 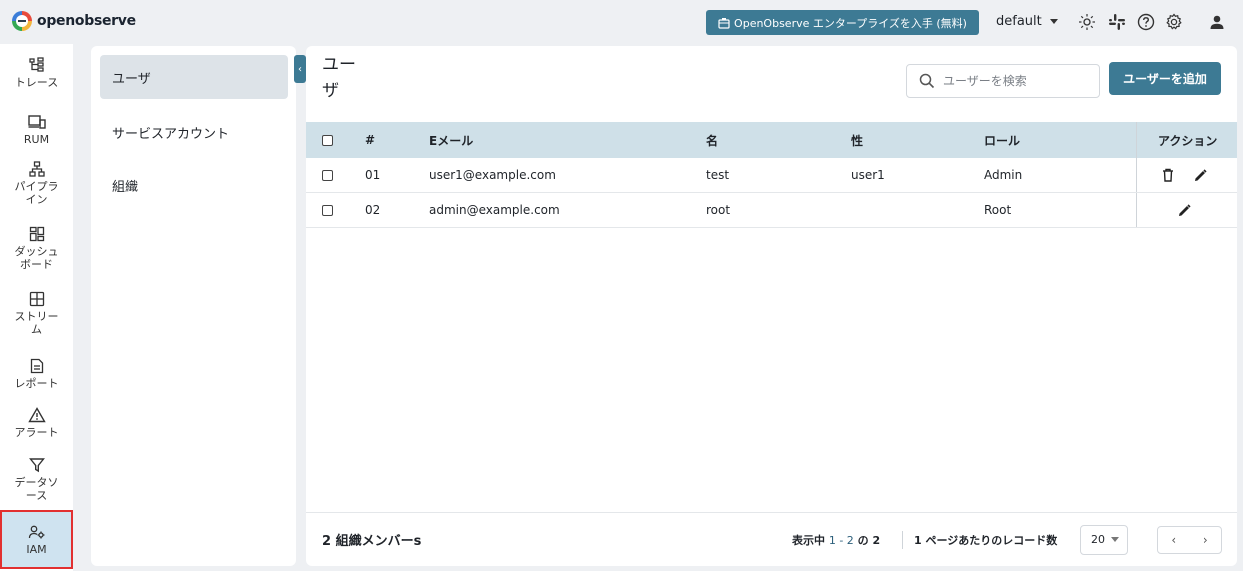 I want to click on get-enterprise-button: OpenObserve エンタープライズを入手 (無料), so click(x=842, y=22).